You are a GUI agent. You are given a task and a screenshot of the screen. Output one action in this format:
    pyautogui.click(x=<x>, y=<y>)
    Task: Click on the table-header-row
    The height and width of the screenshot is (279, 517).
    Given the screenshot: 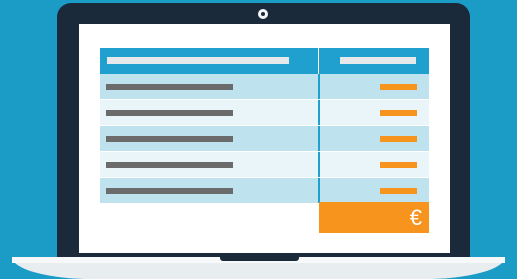 What is the action you would take?
    pyautogui.click(x=264, y=61)
    